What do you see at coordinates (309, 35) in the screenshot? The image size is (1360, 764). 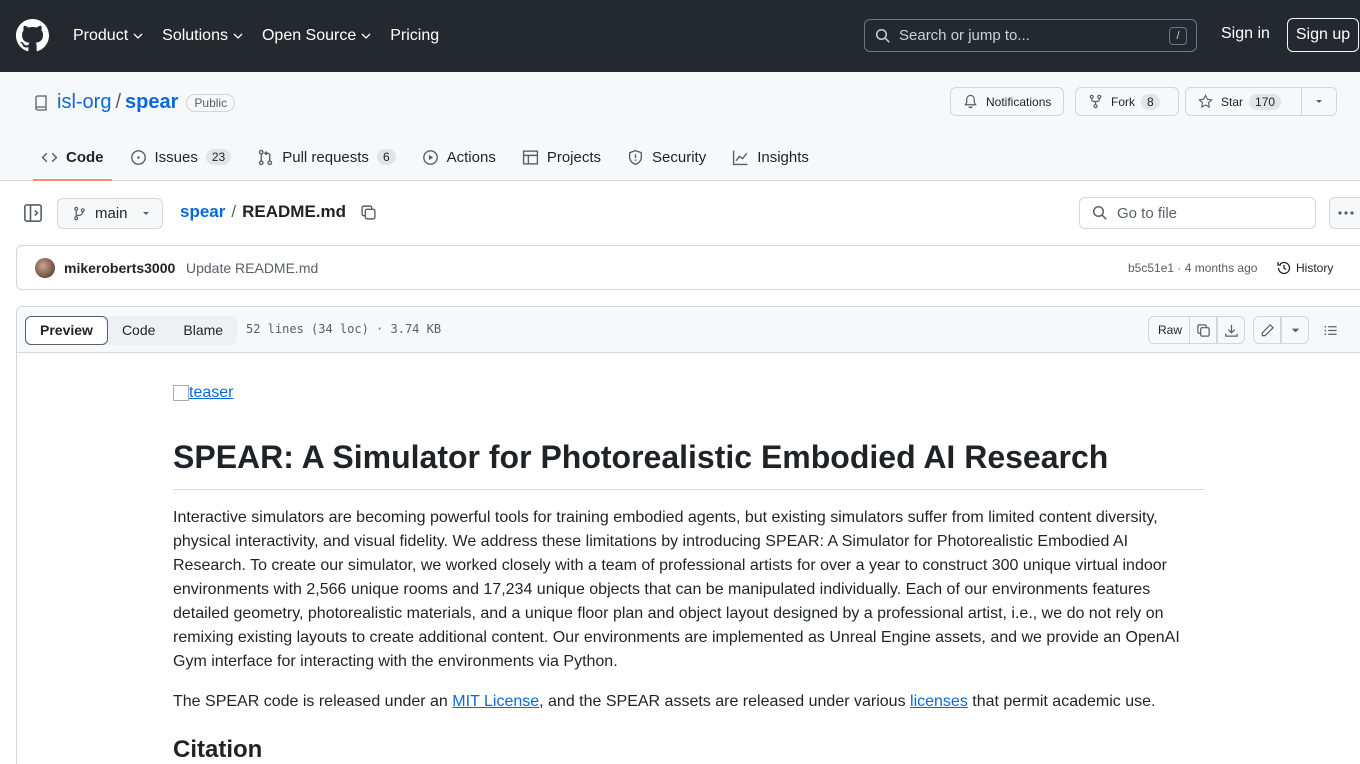 I see `nav-open-source-label: Open Source` at bounding box center [309, 35].